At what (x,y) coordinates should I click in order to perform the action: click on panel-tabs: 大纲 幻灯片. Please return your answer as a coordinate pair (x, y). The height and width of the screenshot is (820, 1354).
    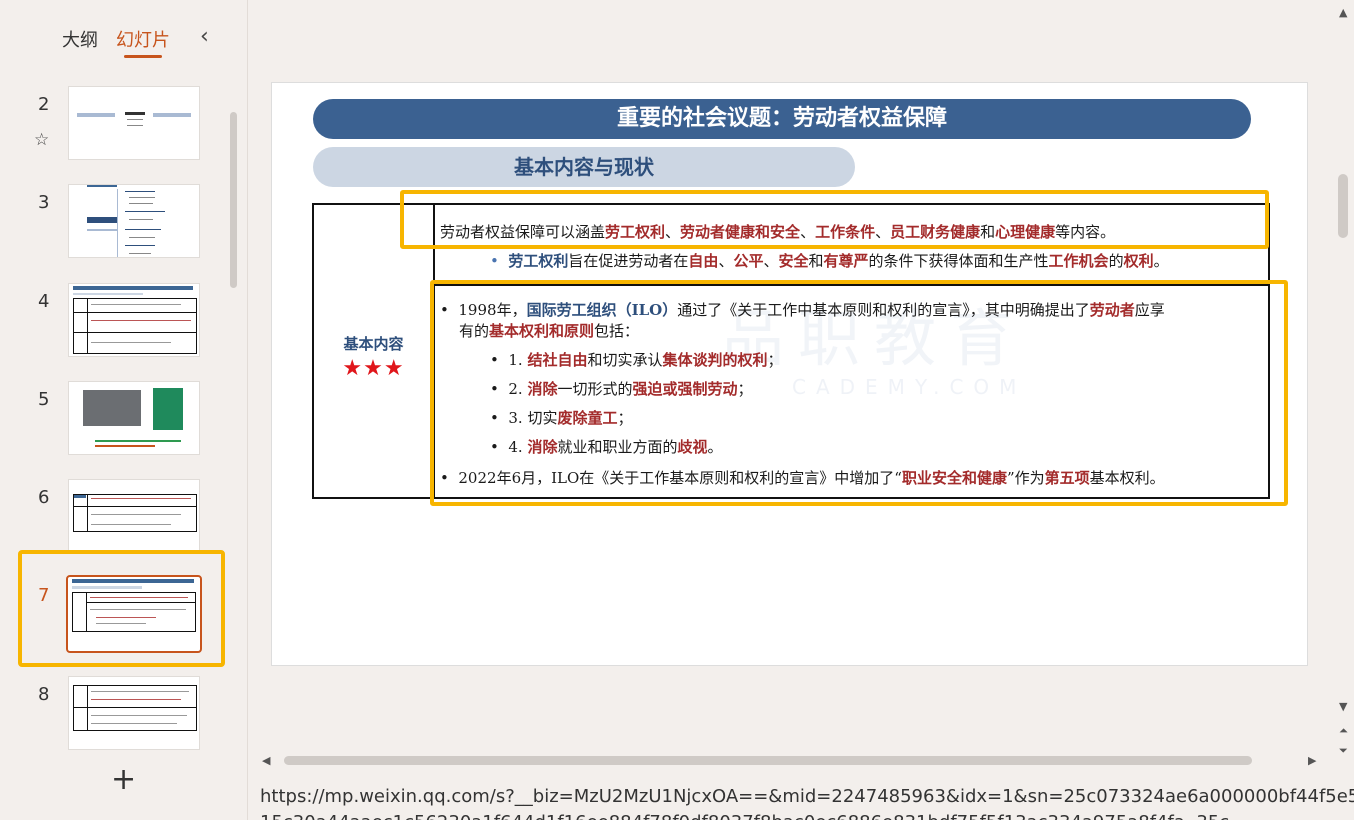
    Looking at the image, I should click on (116, 42).